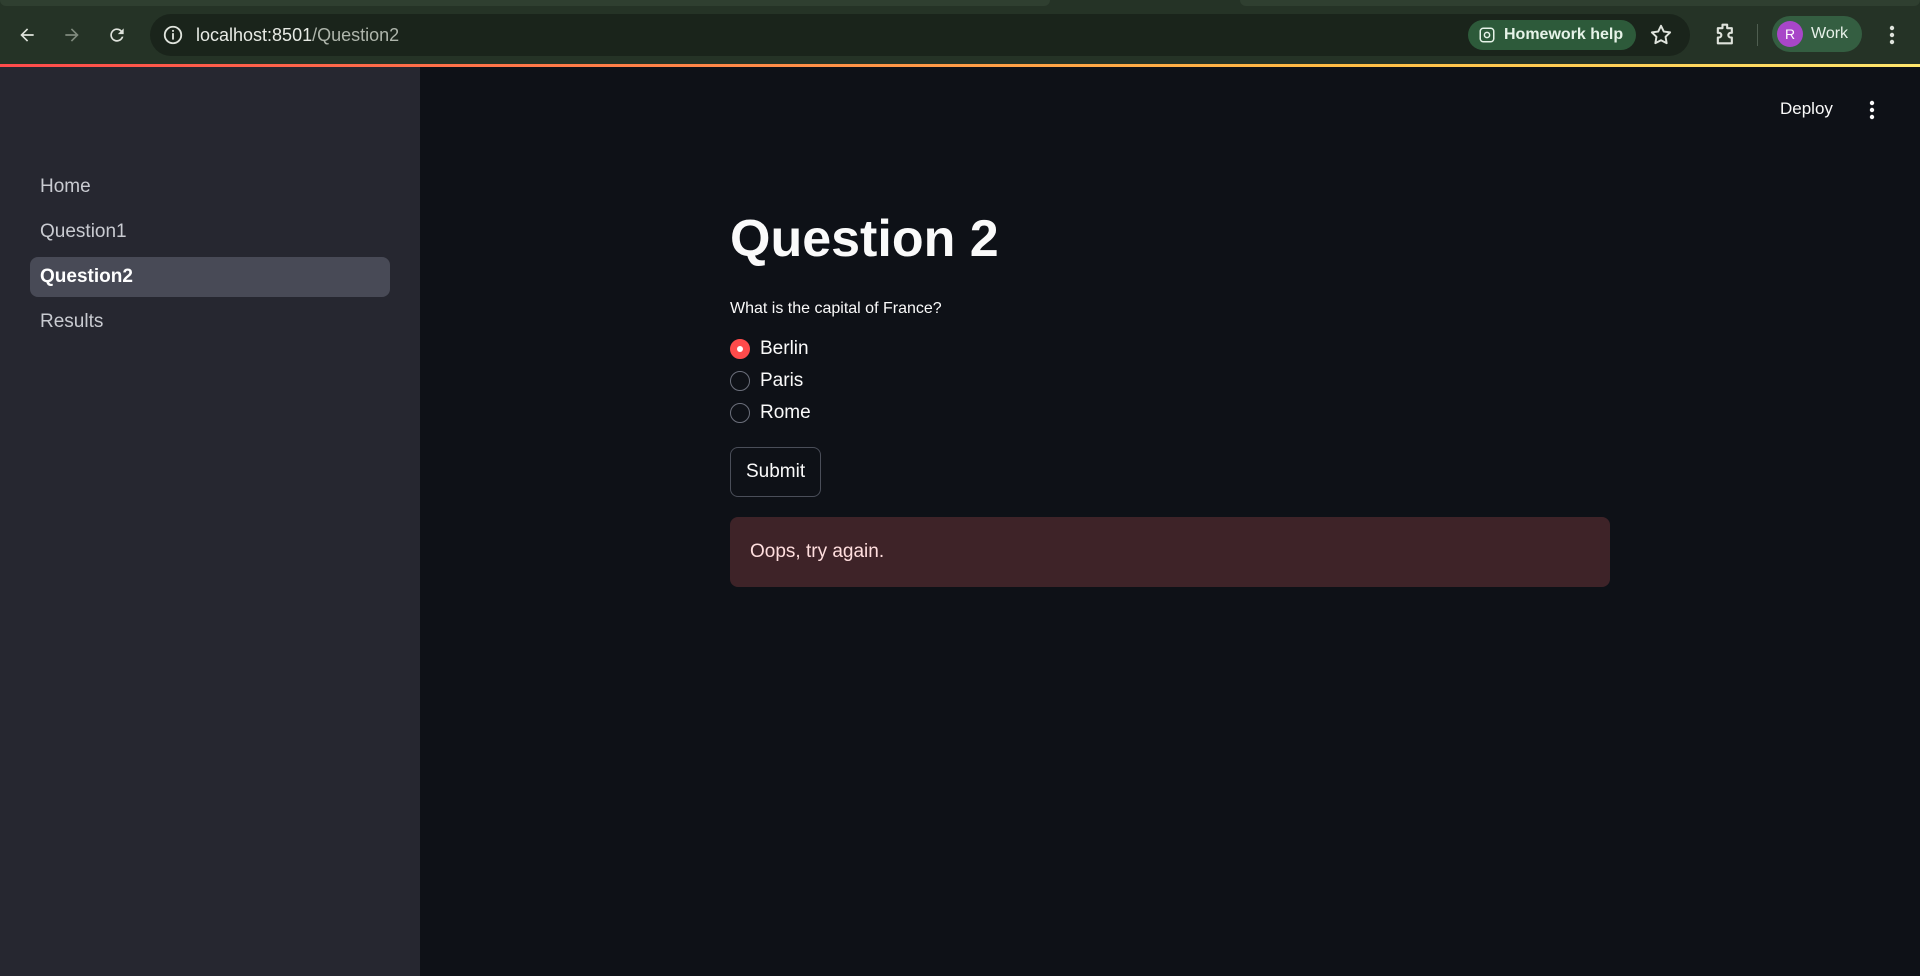 The width and height of the screenshot is (1920, 976). I want to click on sidebar-item-question1: Question1, so click(210, 232).